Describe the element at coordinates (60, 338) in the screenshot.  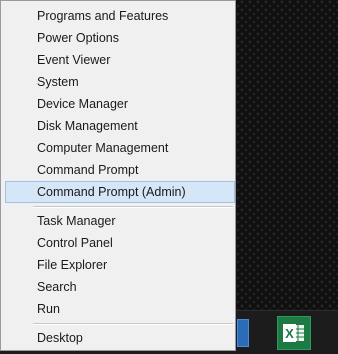
I see `menu-item-label: Desktop` at that location.